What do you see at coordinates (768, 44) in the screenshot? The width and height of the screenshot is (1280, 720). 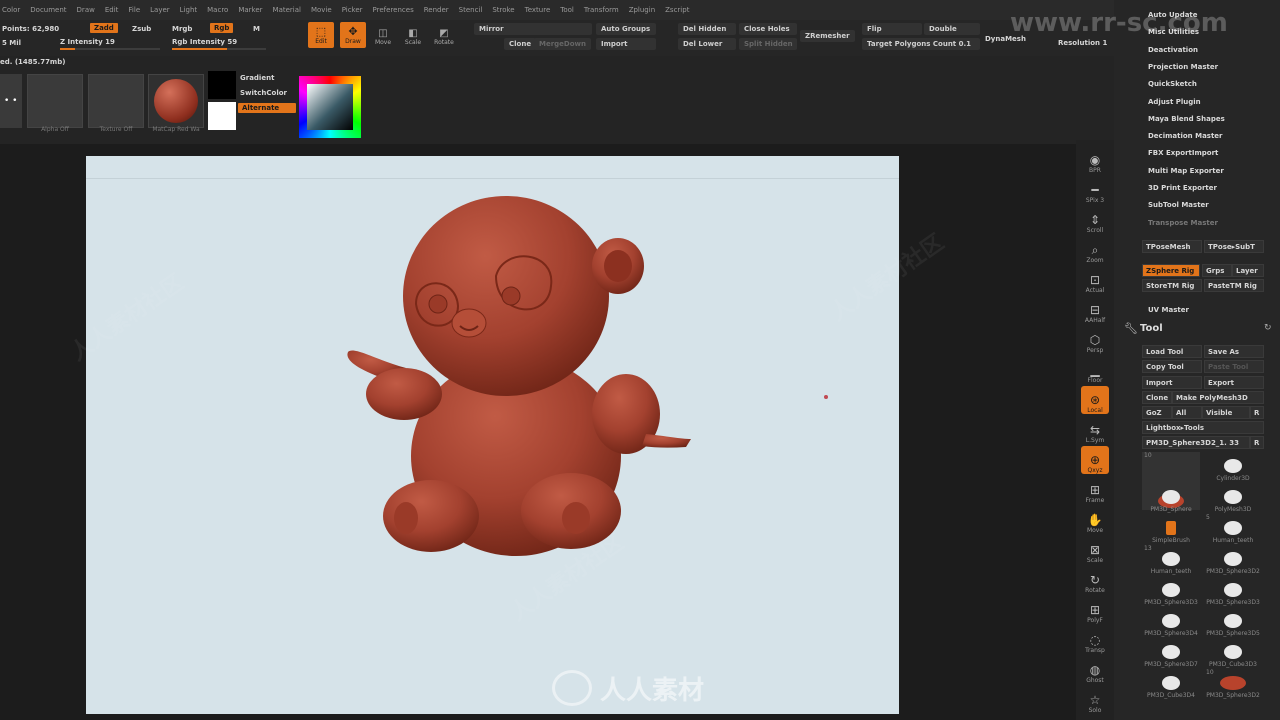 I see `split-hidden-button: Split Hidden` at bounding box center [768, 44].